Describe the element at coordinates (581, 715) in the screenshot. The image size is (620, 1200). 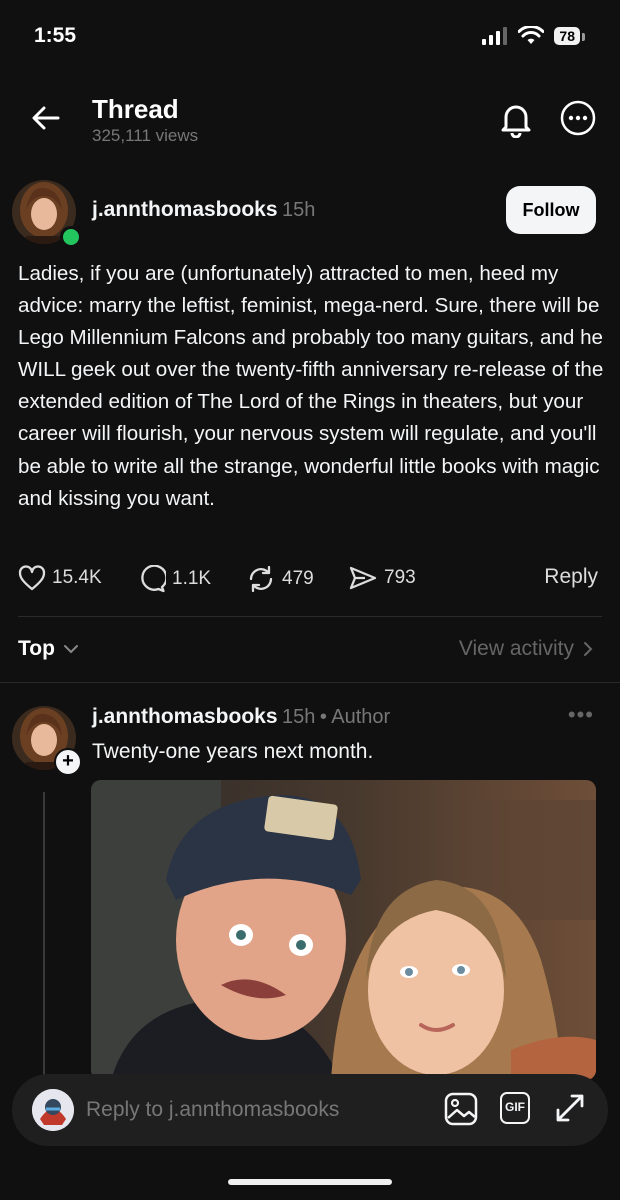
I see `reply-more-icon: •••` at that location.